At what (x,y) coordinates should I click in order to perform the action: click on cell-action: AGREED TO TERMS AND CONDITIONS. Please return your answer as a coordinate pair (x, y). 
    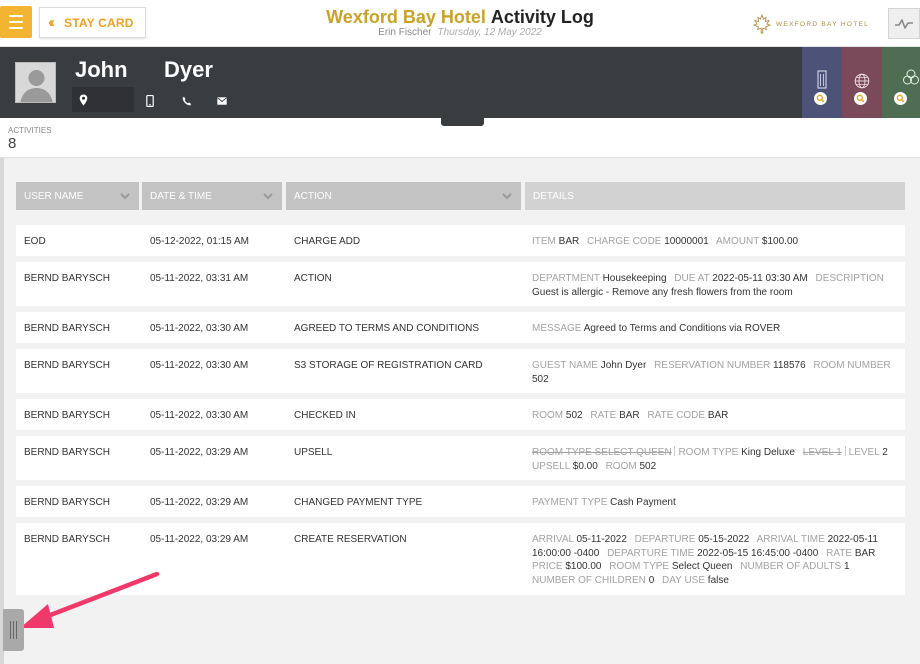
    Looking at the image, I should click on (387, 328).